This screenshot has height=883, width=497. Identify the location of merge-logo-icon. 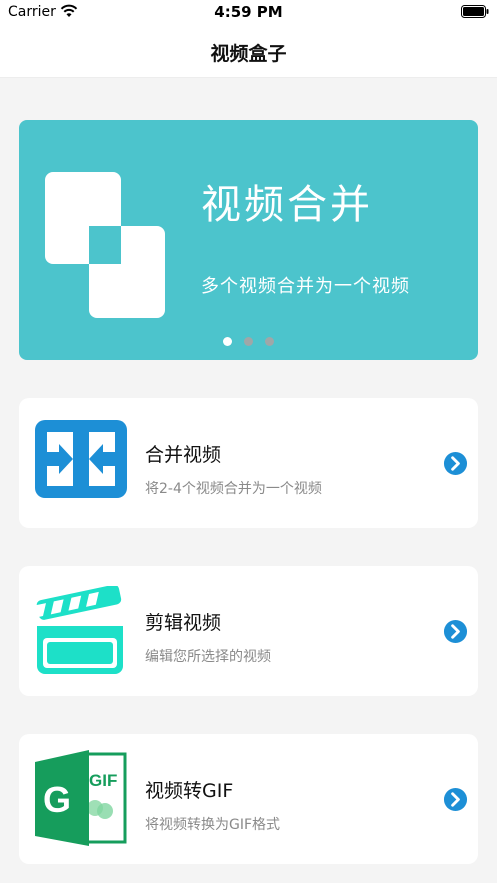
(105, 245).